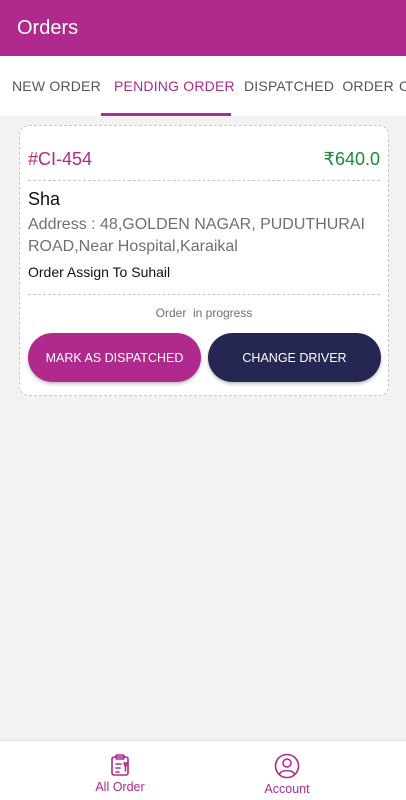  Describe the element at coordinates (204, 159) in the screenshot. I see `order-card-header: #CI-454 ₹640.0` at that location.